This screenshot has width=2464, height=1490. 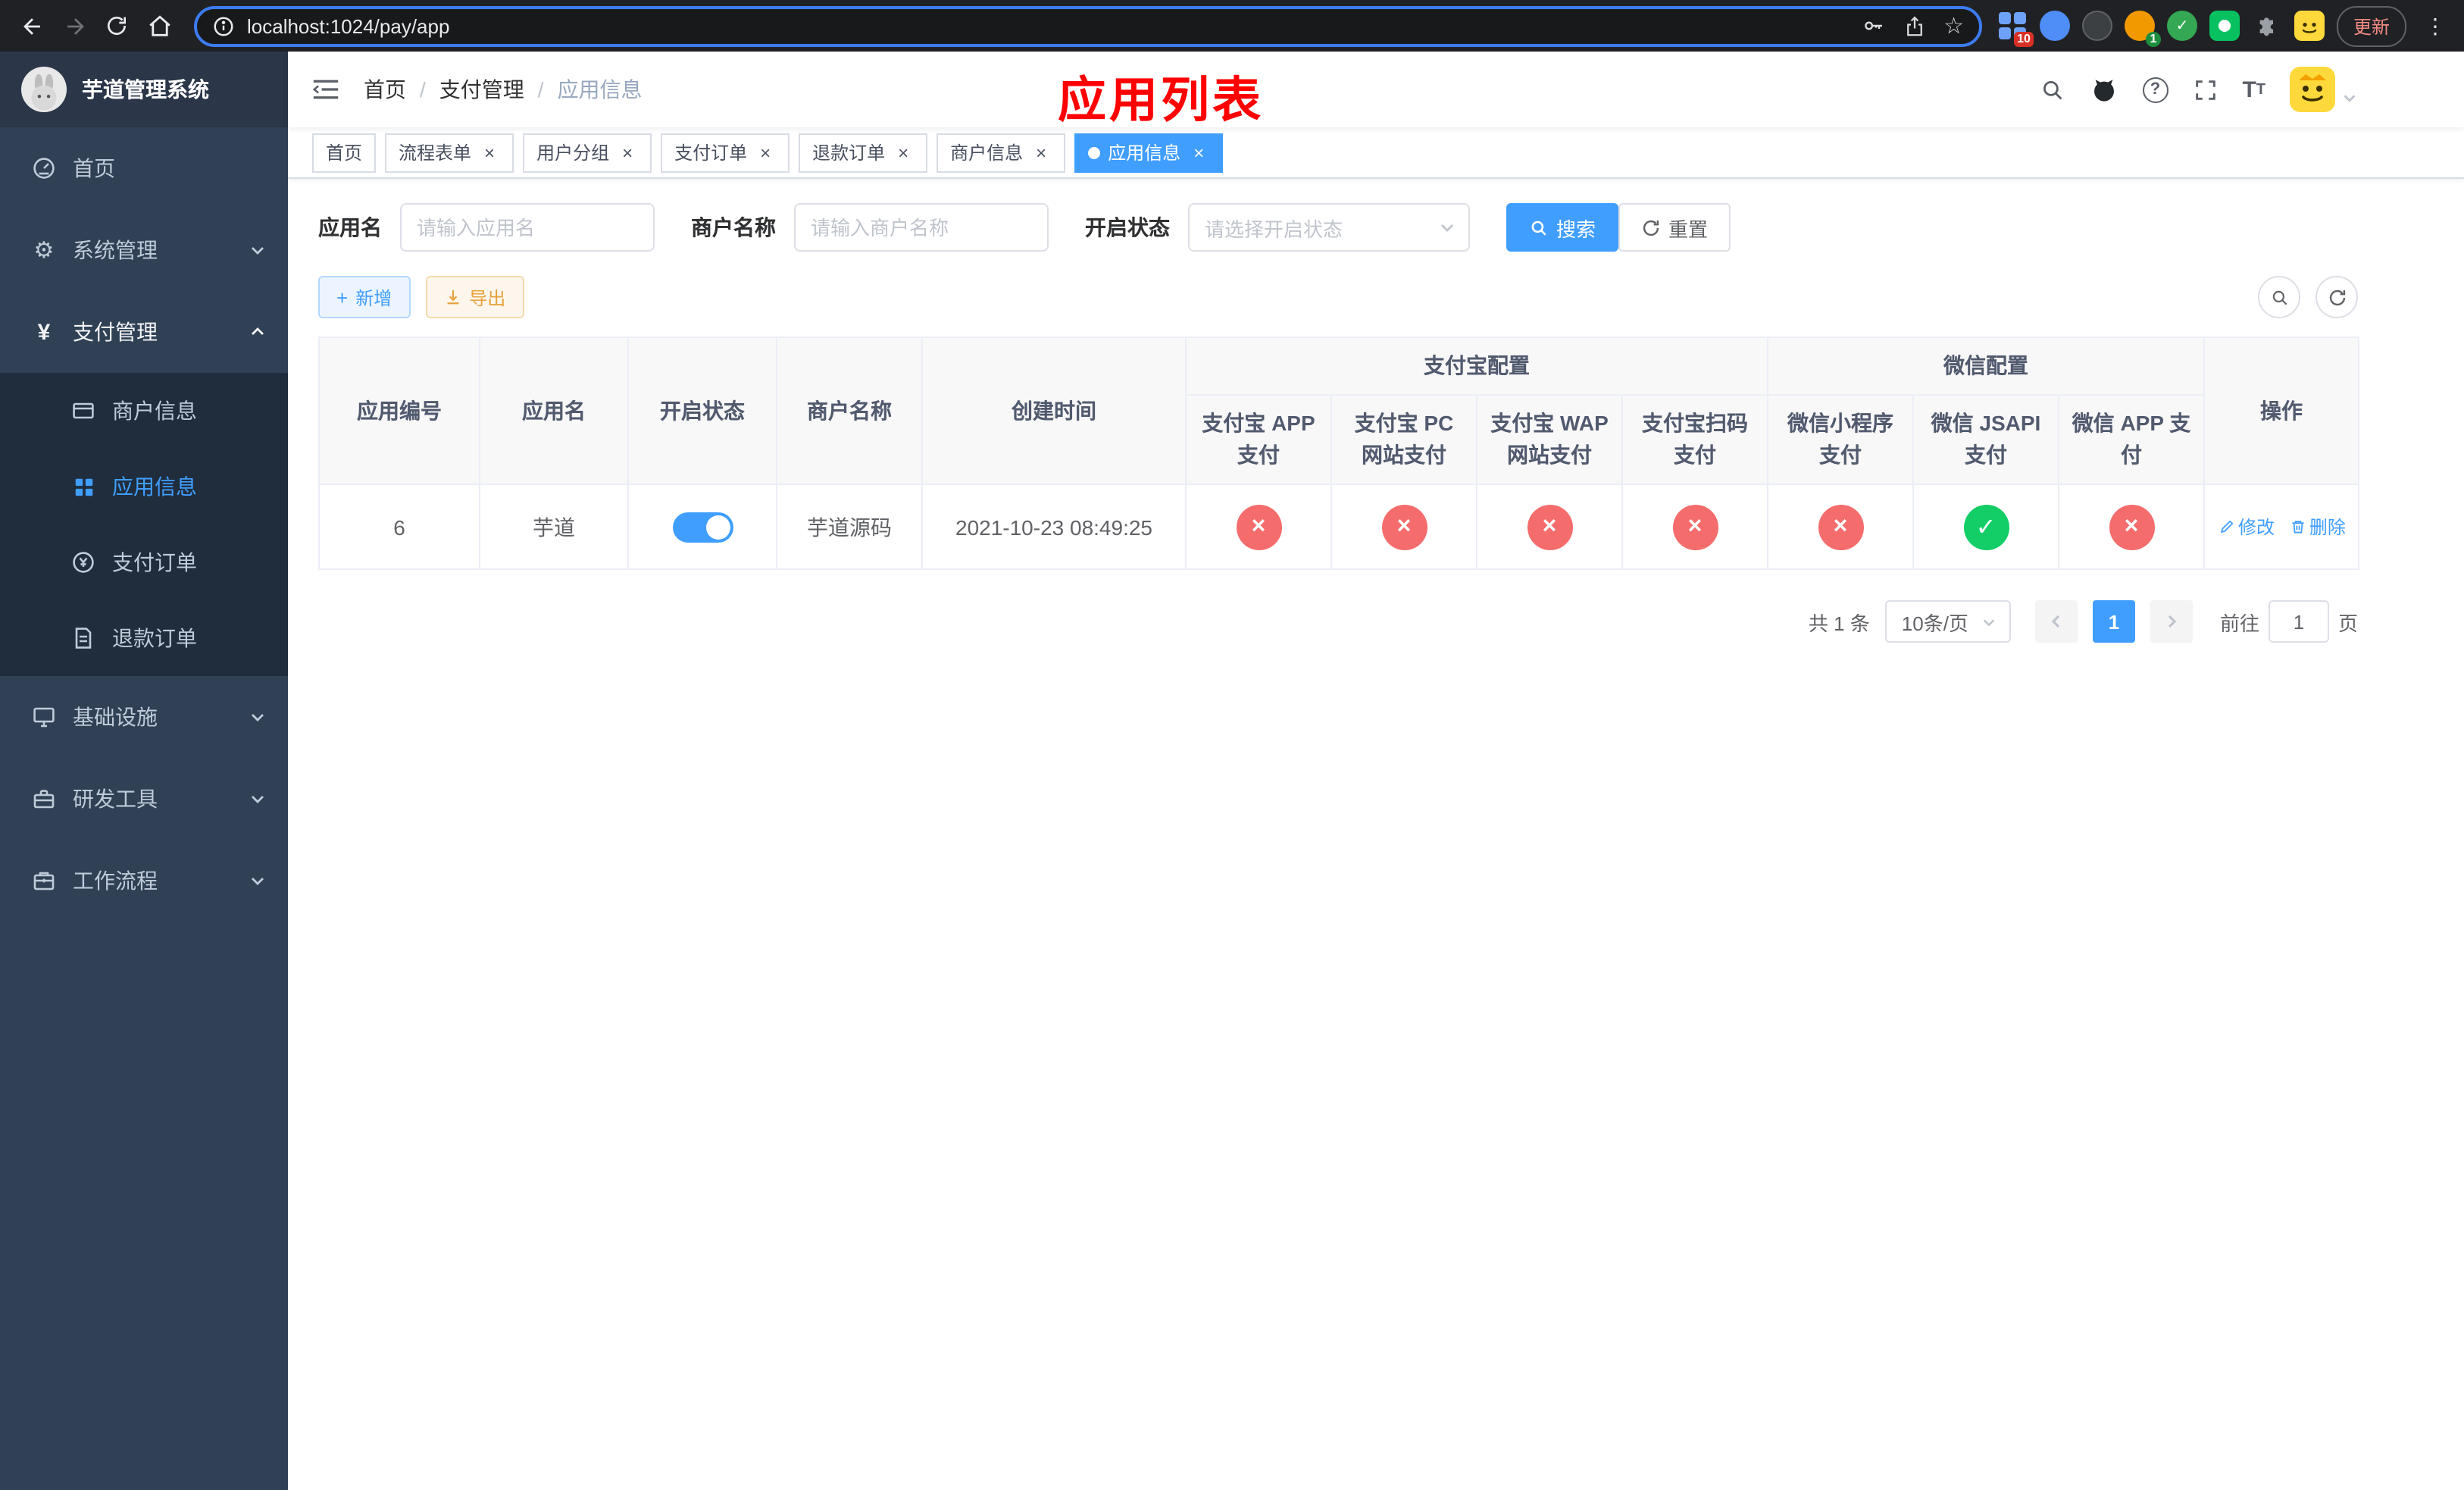 What do you see at coordinates (2267, 26) in the screenshot?
I see `extensions-puzzle-icon` at bounding box center [2267, 26].